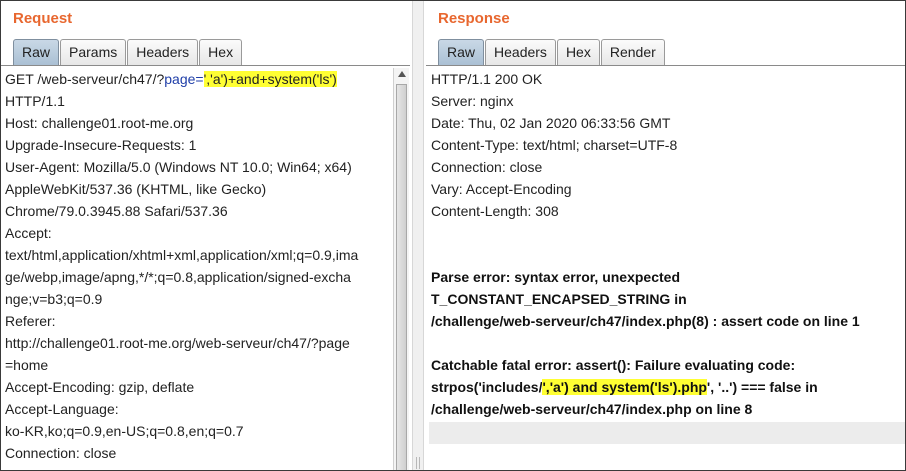 The height and width of the screenshot is (471, 906). What do you see at coordinates (136, 189) in the screenshot?
I see `request-text-line: AppleWebKit/537.36 (KHTML, like Gecko)` at bounding box center [136, 189].